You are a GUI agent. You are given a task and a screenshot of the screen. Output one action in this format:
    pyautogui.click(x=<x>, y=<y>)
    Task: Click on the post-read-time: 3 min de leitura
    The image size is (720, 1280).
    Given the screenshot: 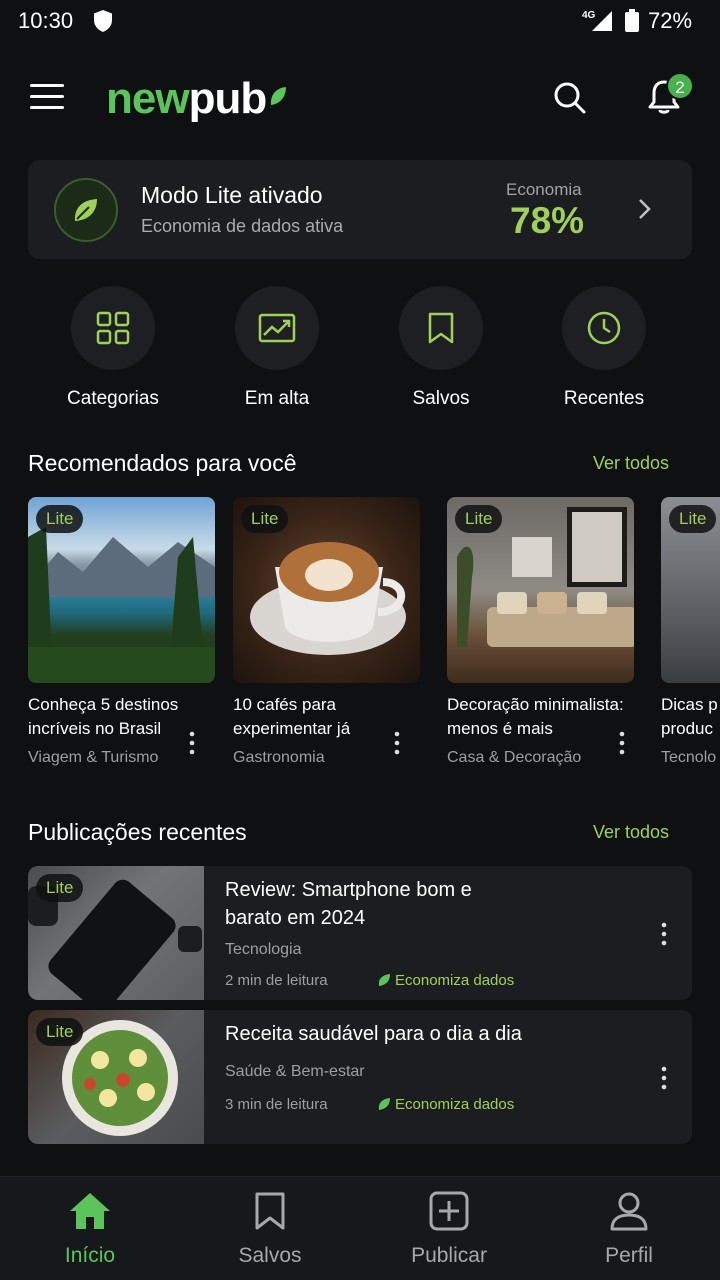 What is the action you would take?
    pyautogui.click(x=276, y=1104)
    